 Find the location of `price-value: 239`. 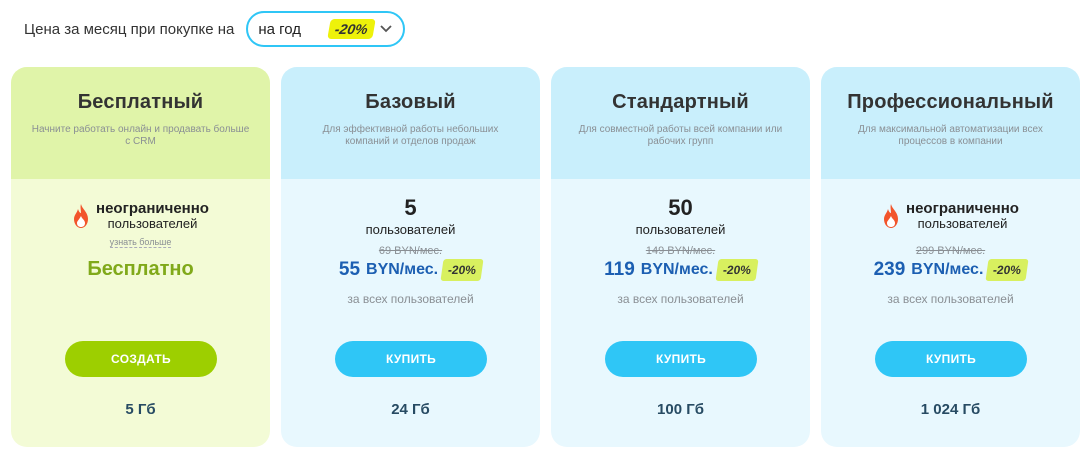

price-value: 239 is located at coordinates (889, 269).